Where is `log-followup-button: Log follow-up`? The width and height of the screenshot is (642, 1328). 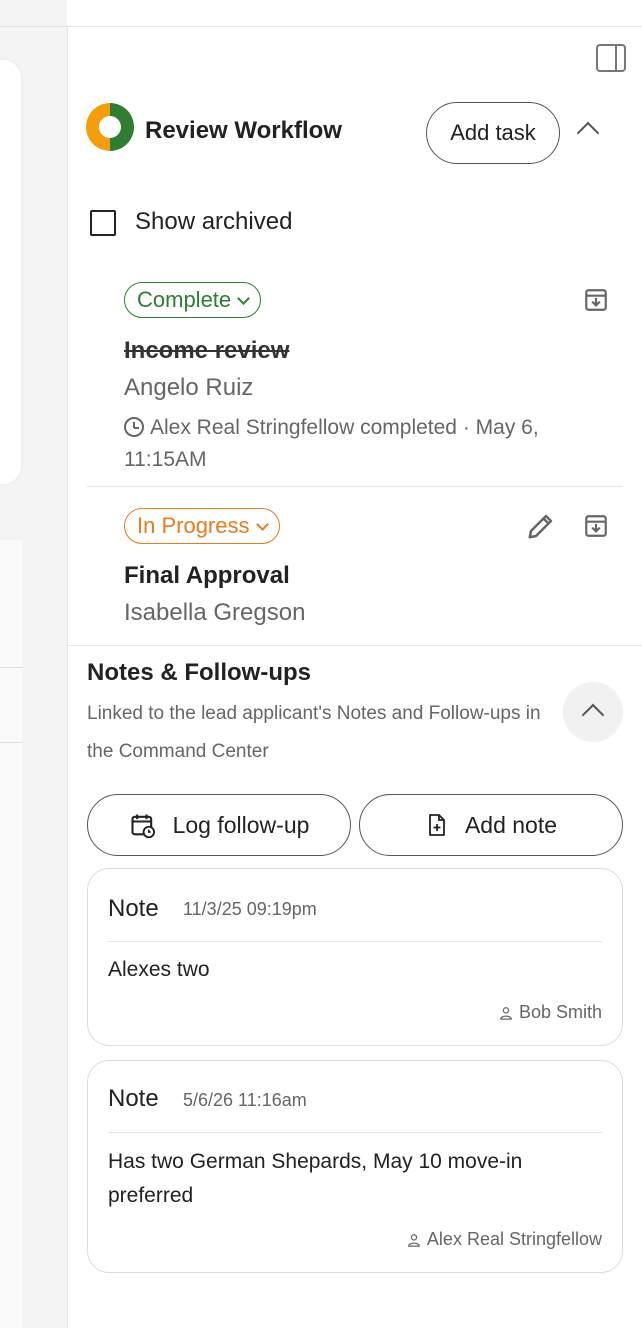 log-followup-button: Log follow-up is located at coordinates (219, 825).